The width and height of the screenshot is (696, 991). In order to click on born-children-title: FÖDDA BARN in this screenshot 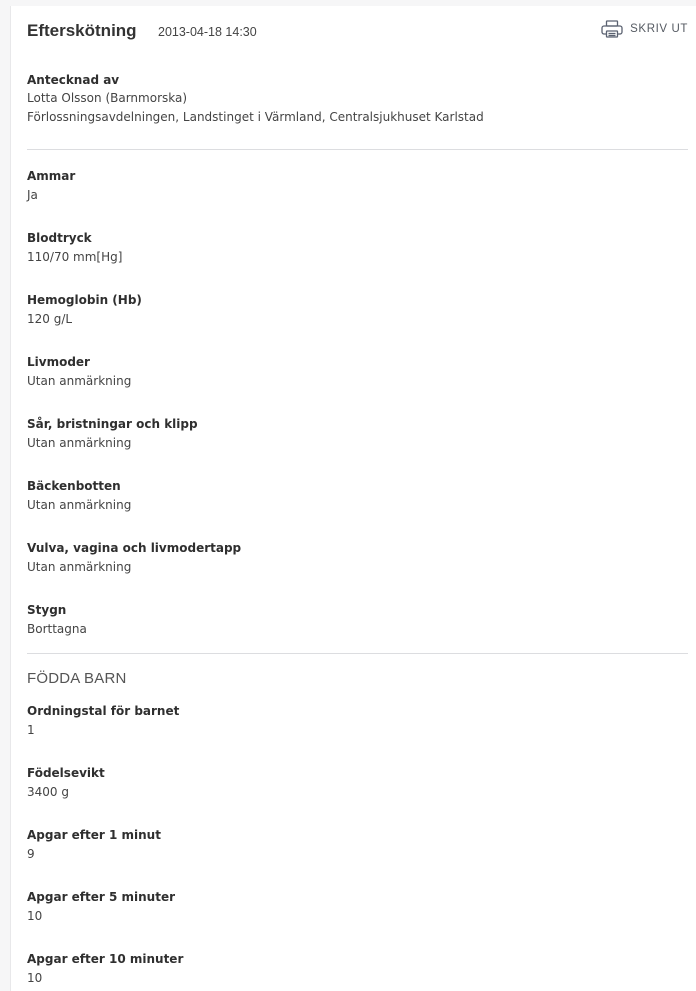, I will do `click(77, 678)`.